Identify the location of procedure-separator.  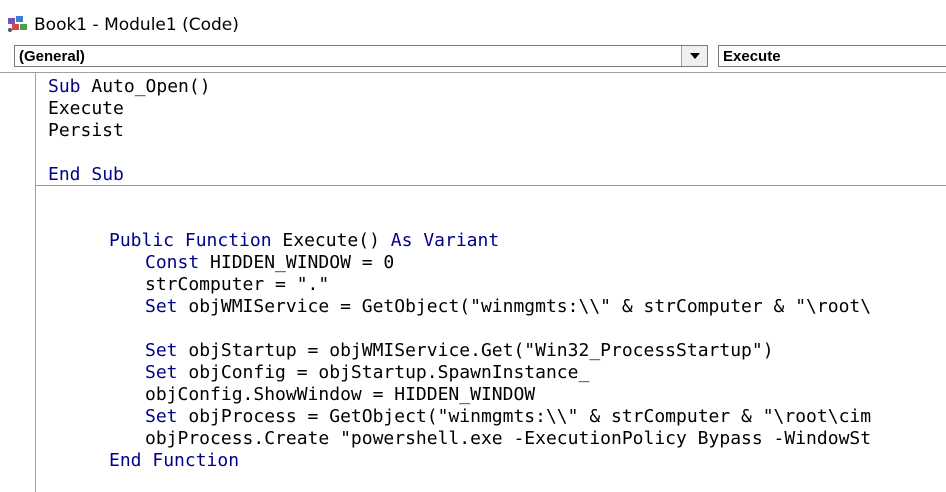
(491, 185).